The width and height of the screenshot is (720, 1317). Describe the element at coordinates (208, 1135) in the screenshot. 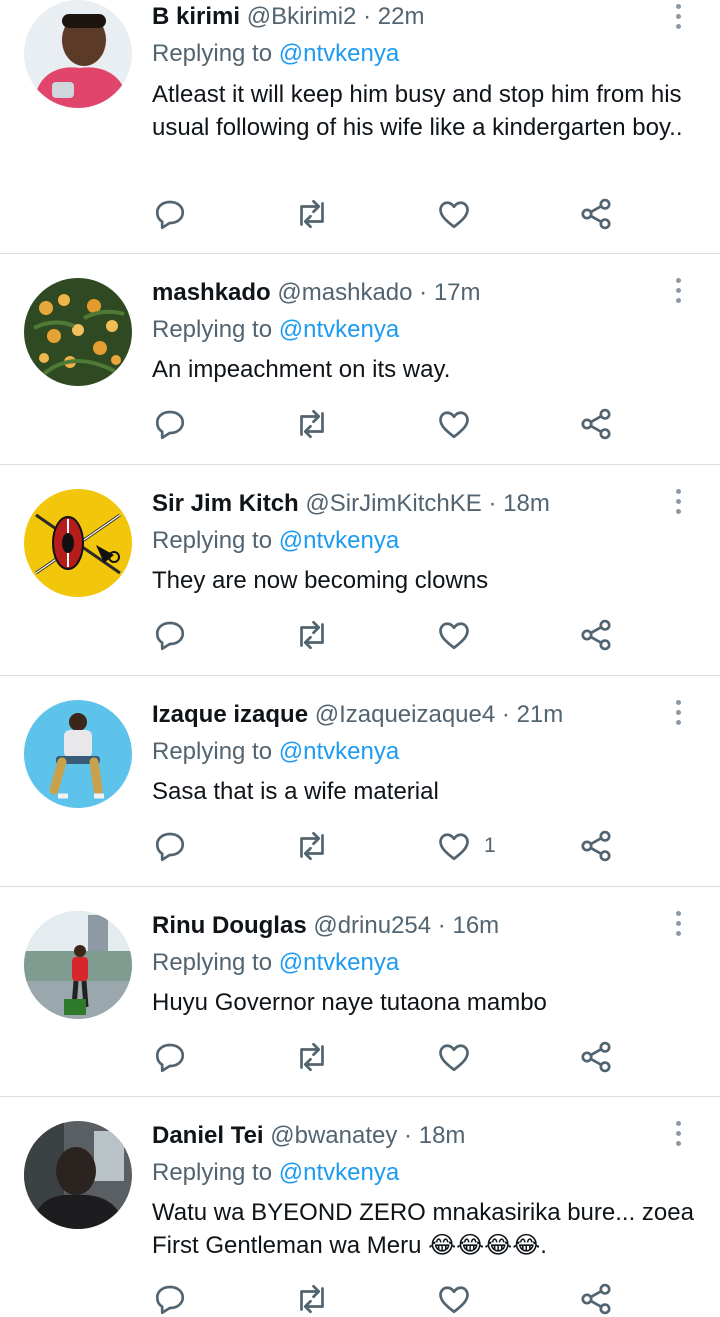

I see `author-name: Daniel Tei` at that location.